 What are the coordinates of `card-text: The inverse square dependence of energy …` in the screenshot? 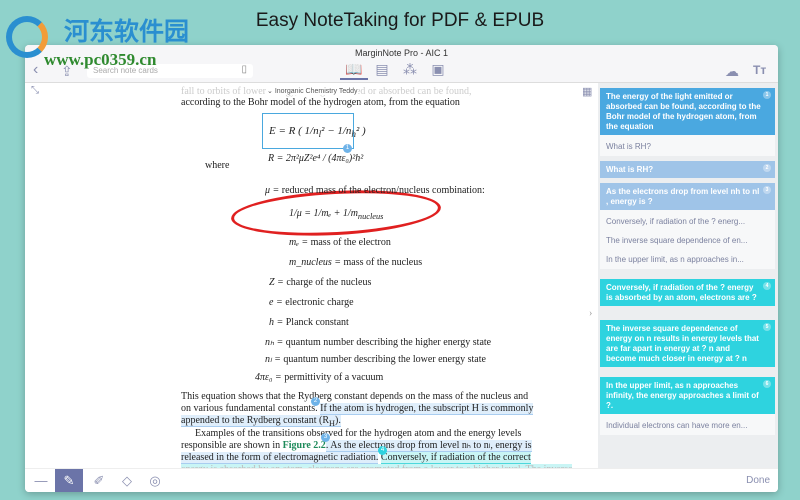 It's located at (682, 343).